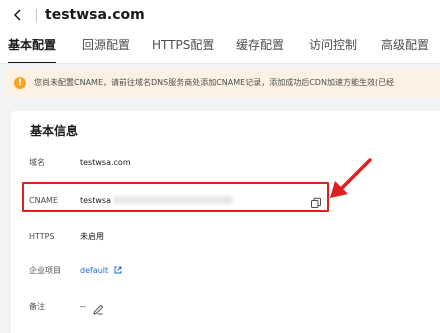  What do you see at coordinates (37, 306) in the screenshot?
I see `remark-label: 备注` at bounding box center [37, 306].